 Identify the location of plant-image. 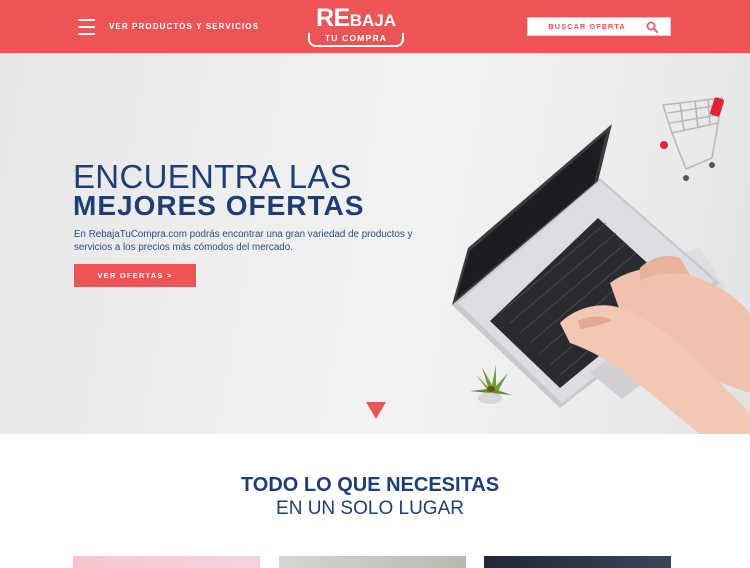
(491, 384).